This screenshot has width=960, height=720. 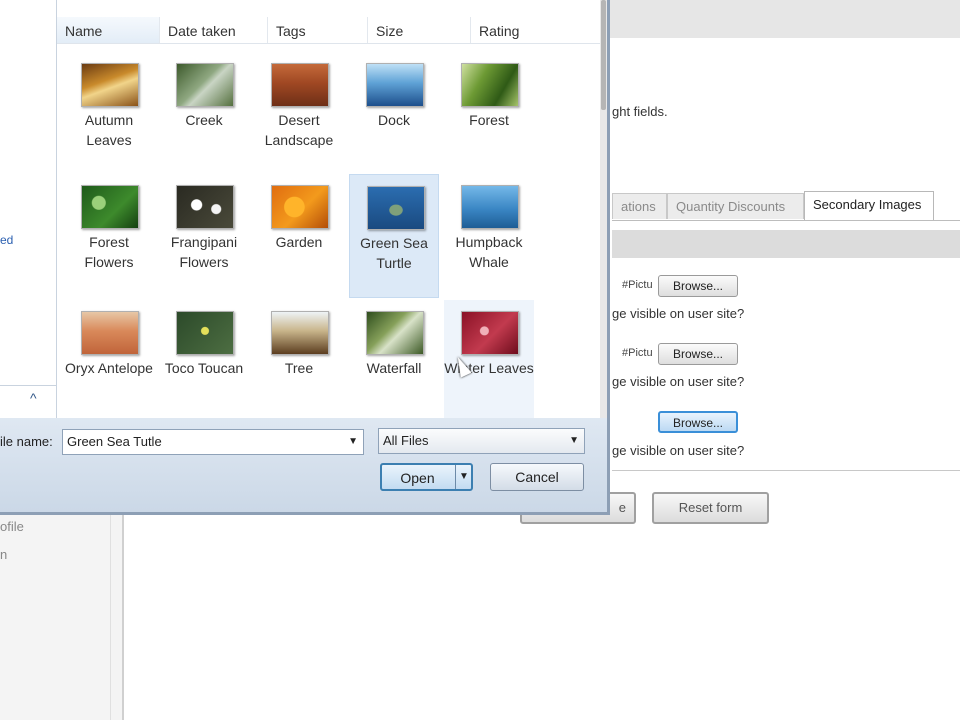 What do you see at coordinates (109, 252) in the screenshot?
I see `file-name-label: Forest Flowers` at bounding box center [109, 252].